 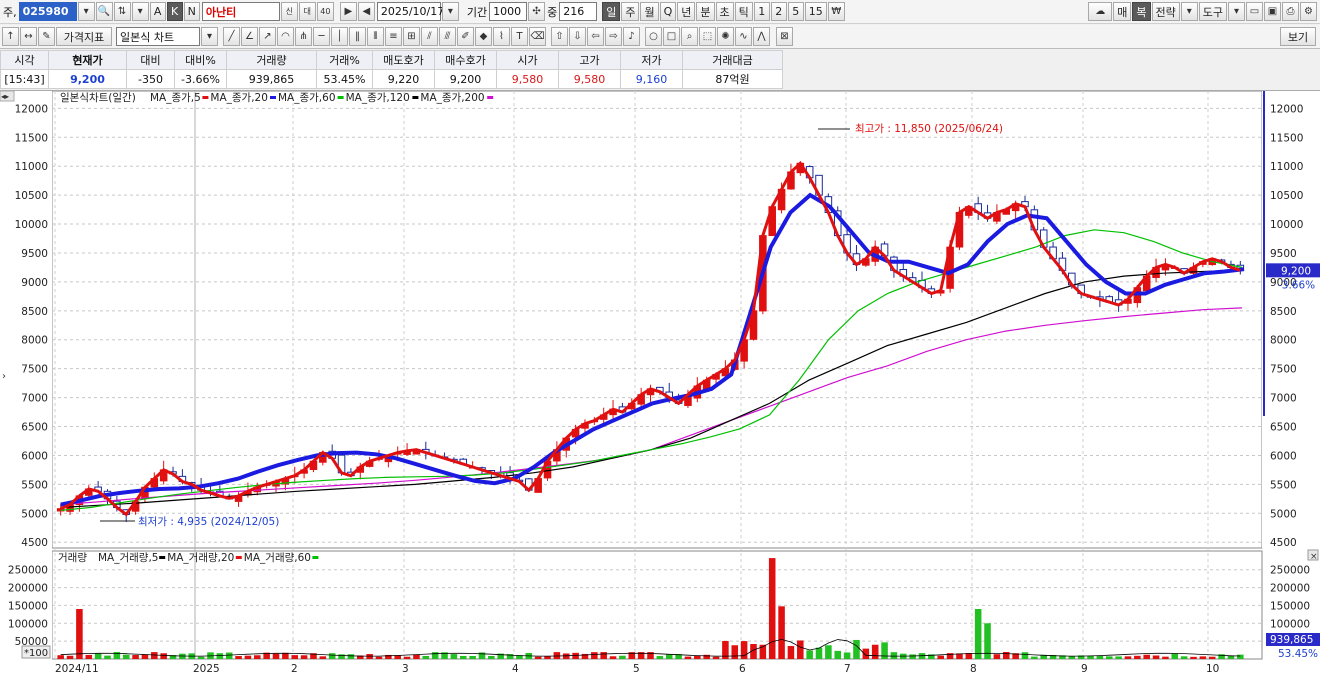 What do you see at coordinates (46, 36) in the screenshot?
I see `edit-icon: ✎` at bounding box center [46, 36].